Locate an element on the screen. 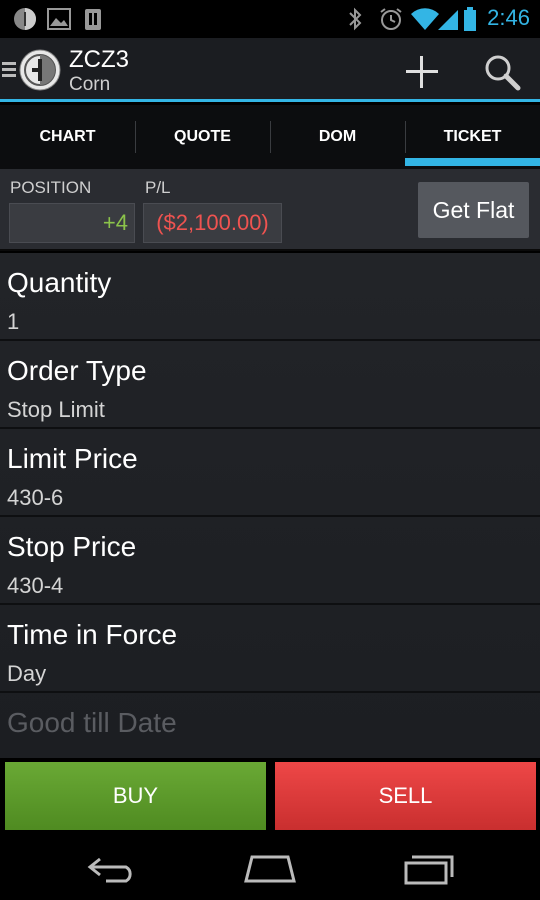 The image size is (540, 900). tab-quote: QUOTE is located at coordinates (202, 137).